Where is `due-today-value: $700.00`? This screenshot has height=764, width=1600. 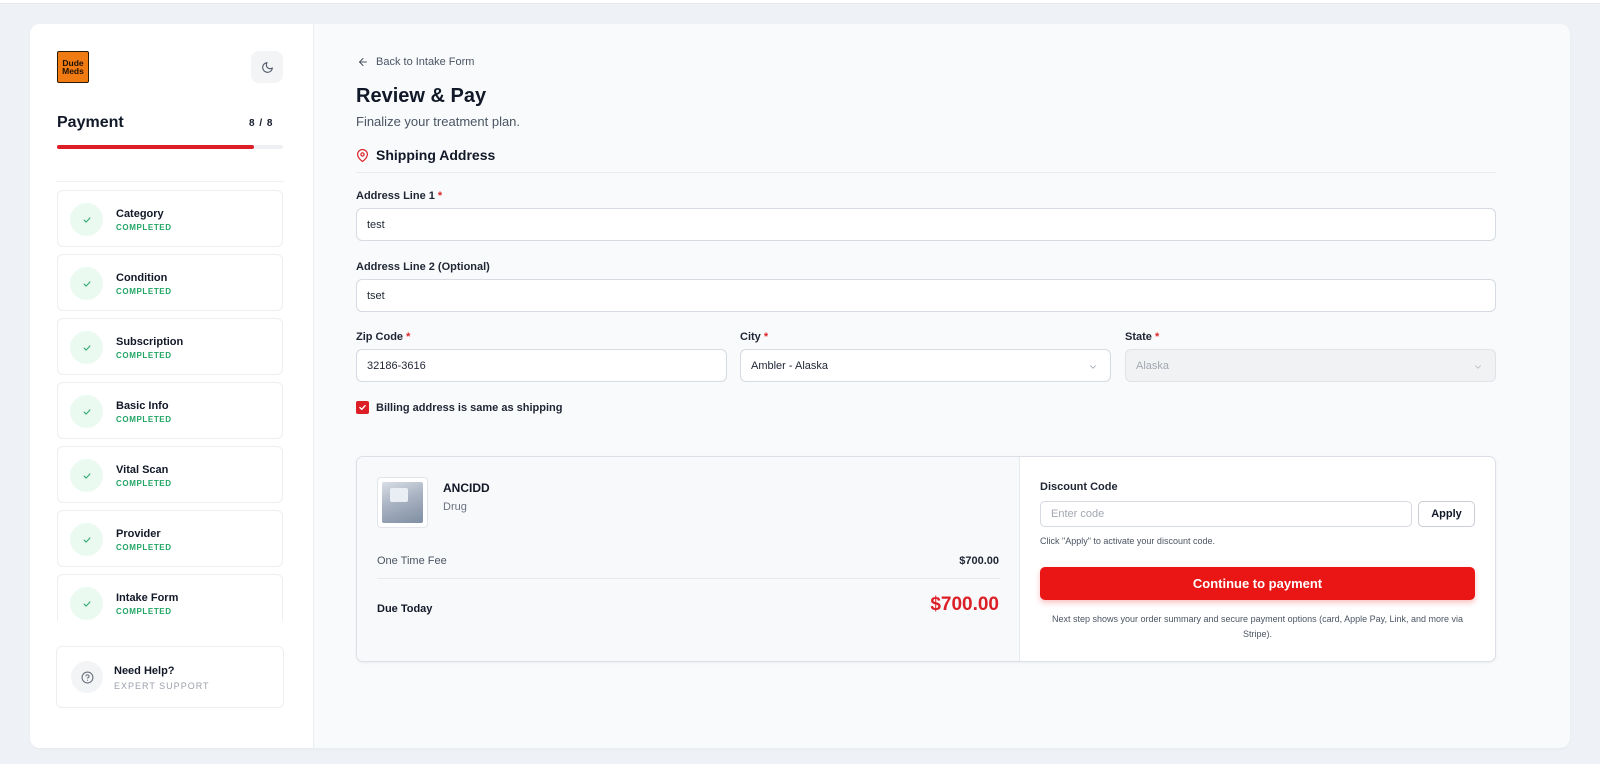 due-today-value: $700.00 is located at coordinates (964, 604).